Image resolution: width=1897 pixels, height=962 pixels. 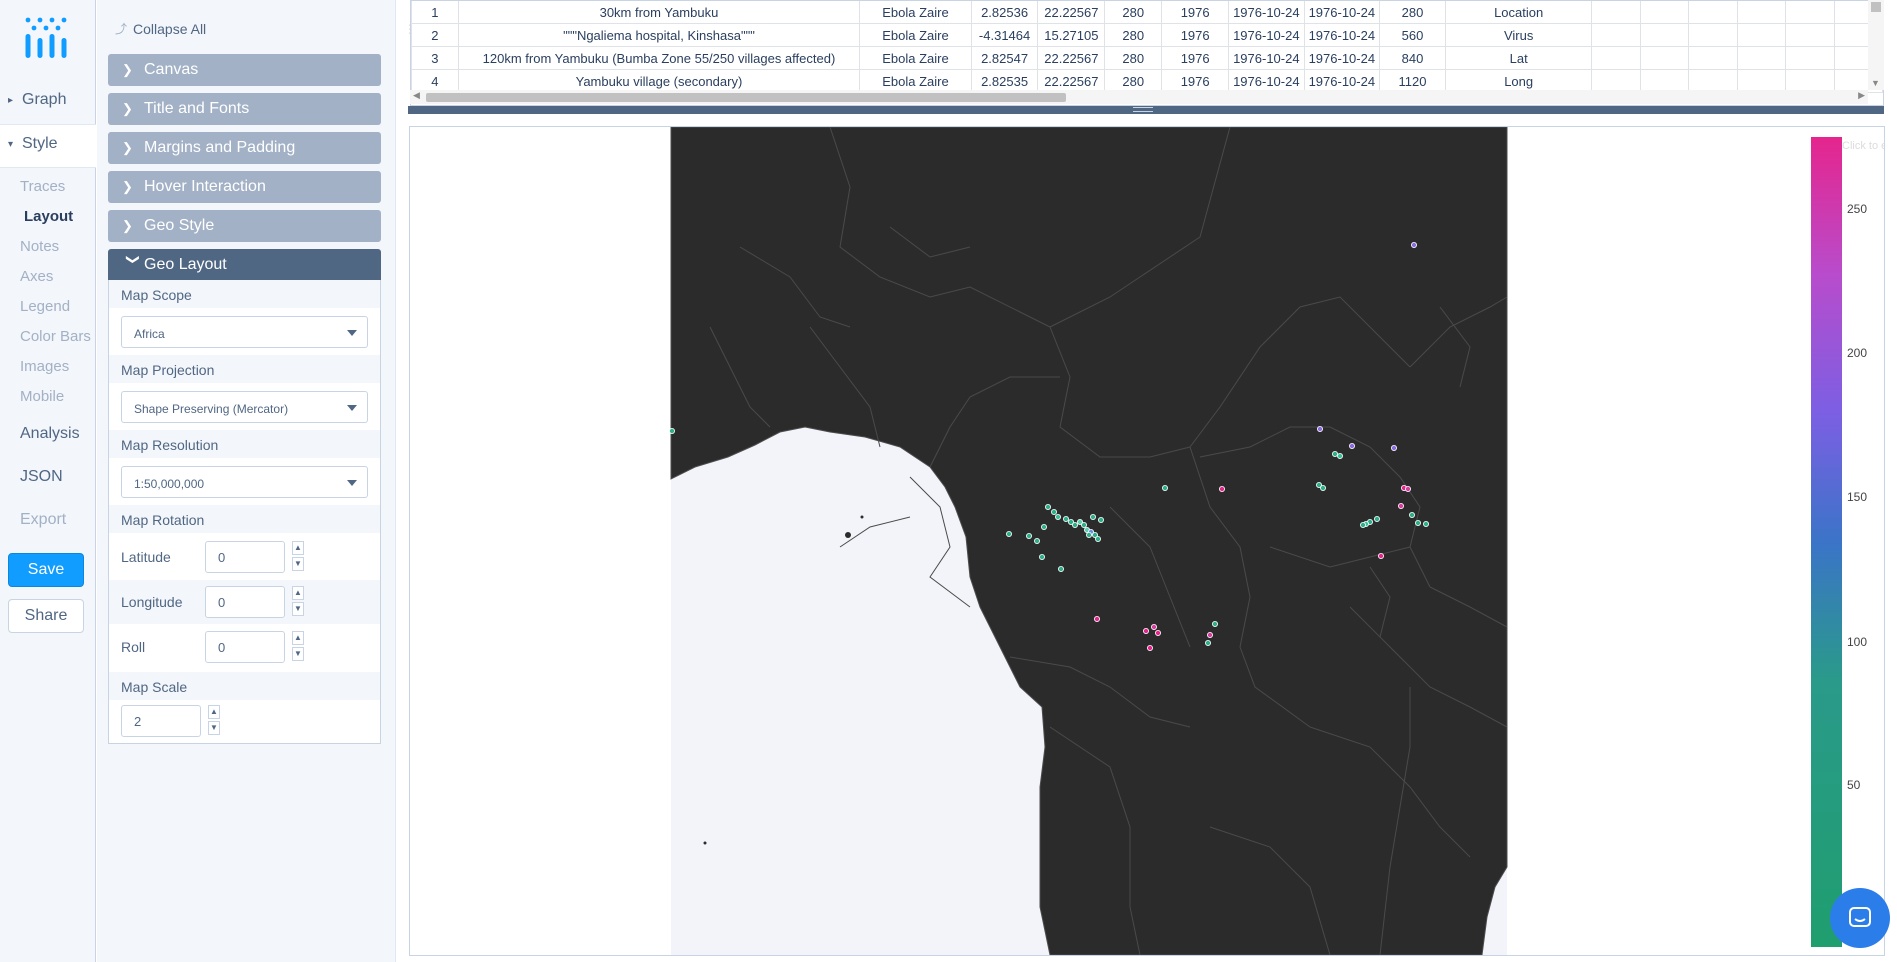 I want to click on map-resolution-dropdown: 1:50,000,000, so click(x=244, y=482).